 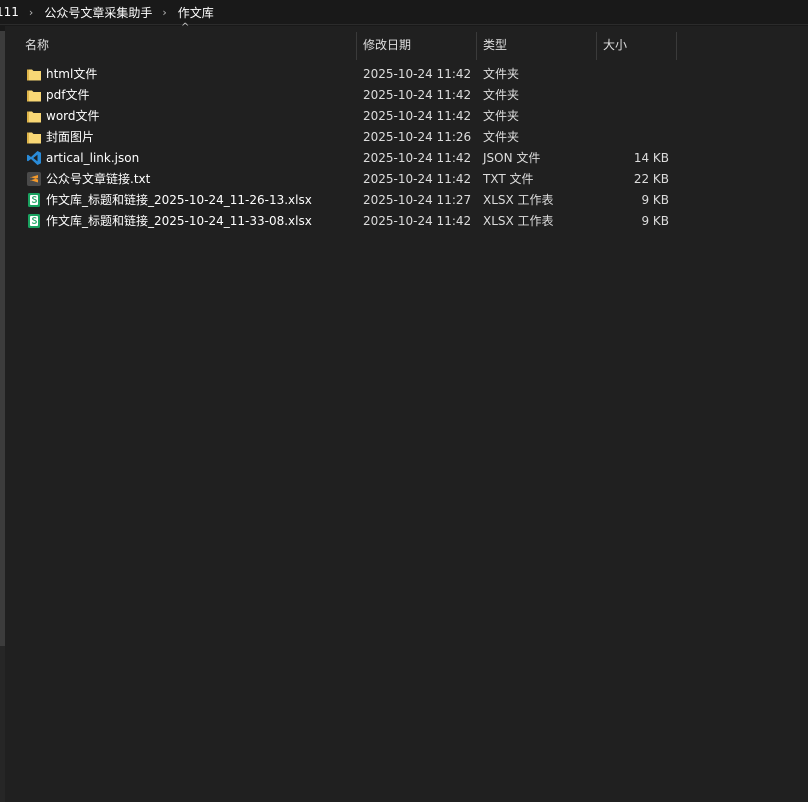 I want to click on file-row: 公众号文章链接.txt 2025-10-24 11:42 TXT 文件 22 KB, so click(x=406, y=179).